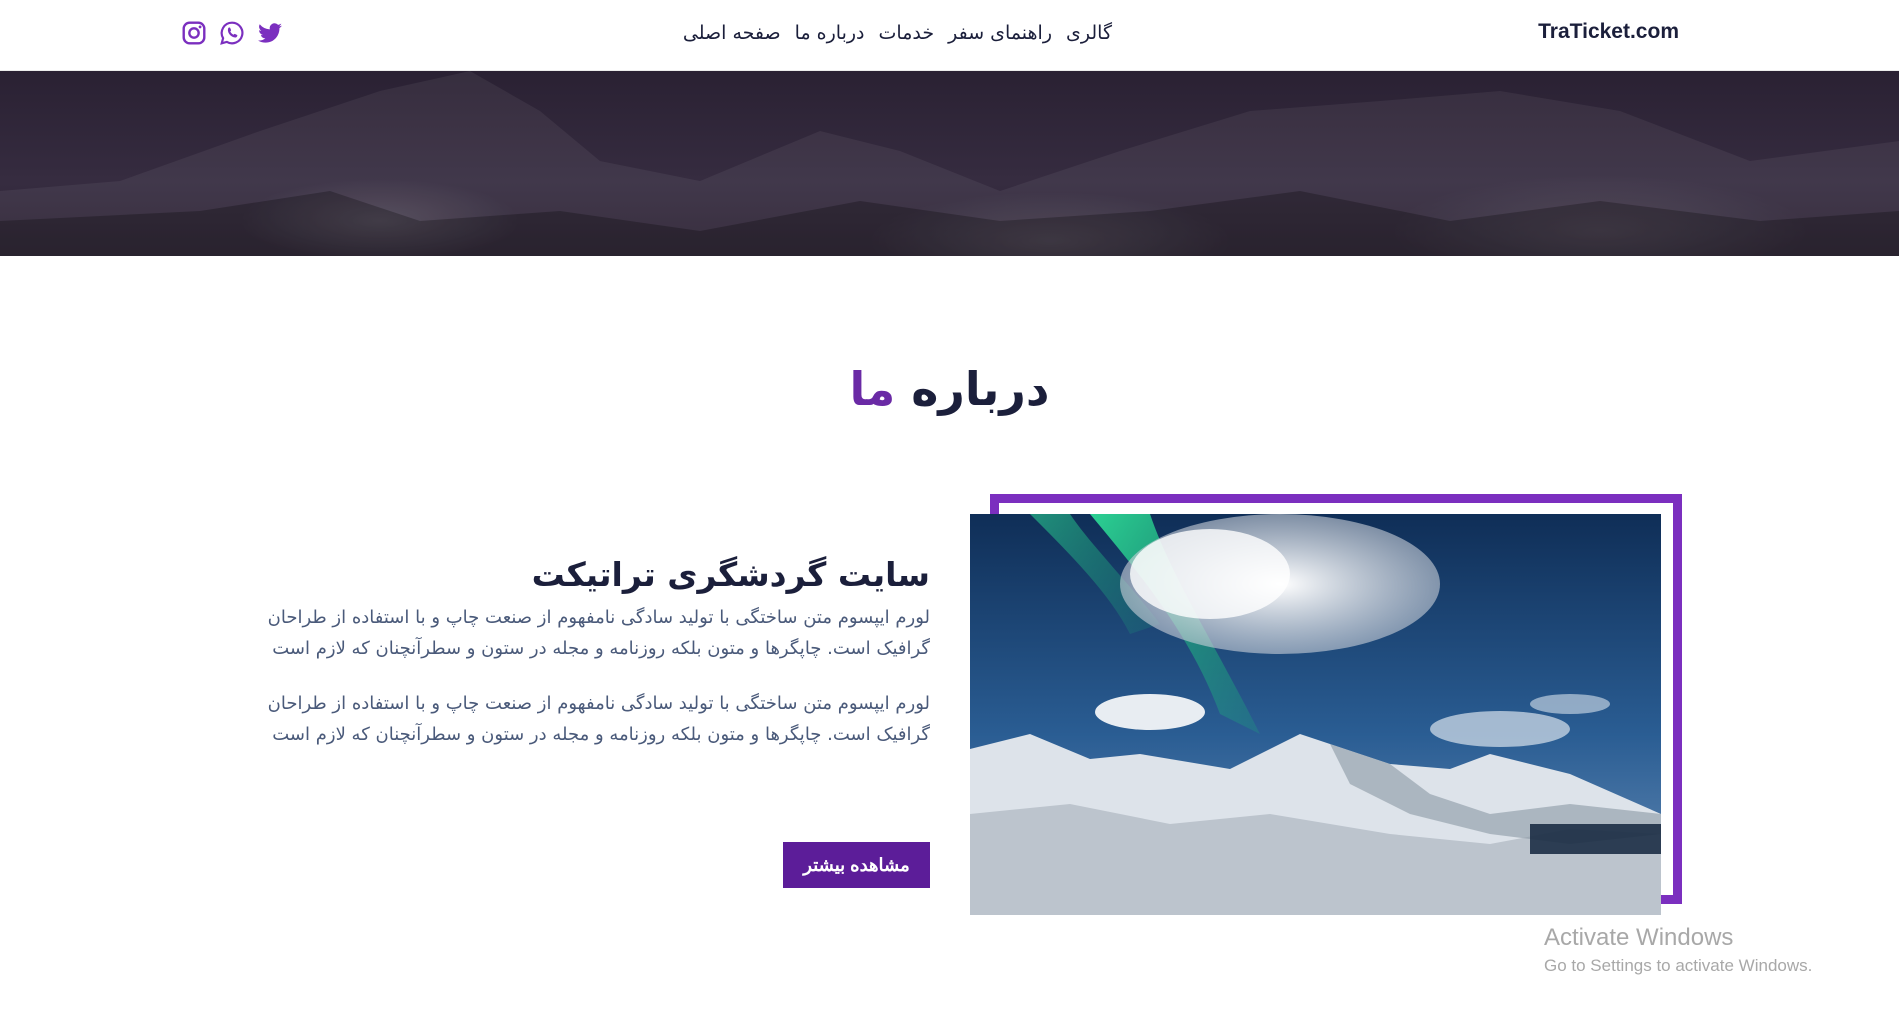  I want to click on twitter-icon, so click(270, 33).